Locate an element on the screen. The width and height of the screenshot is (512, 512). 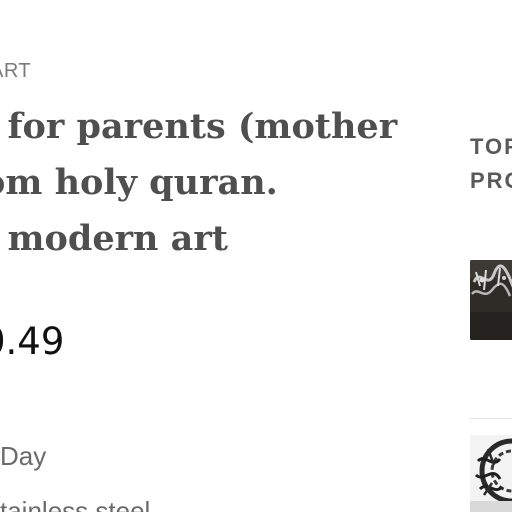
circular-calligraphy-thumbnail is located at coordinates (491, 473).